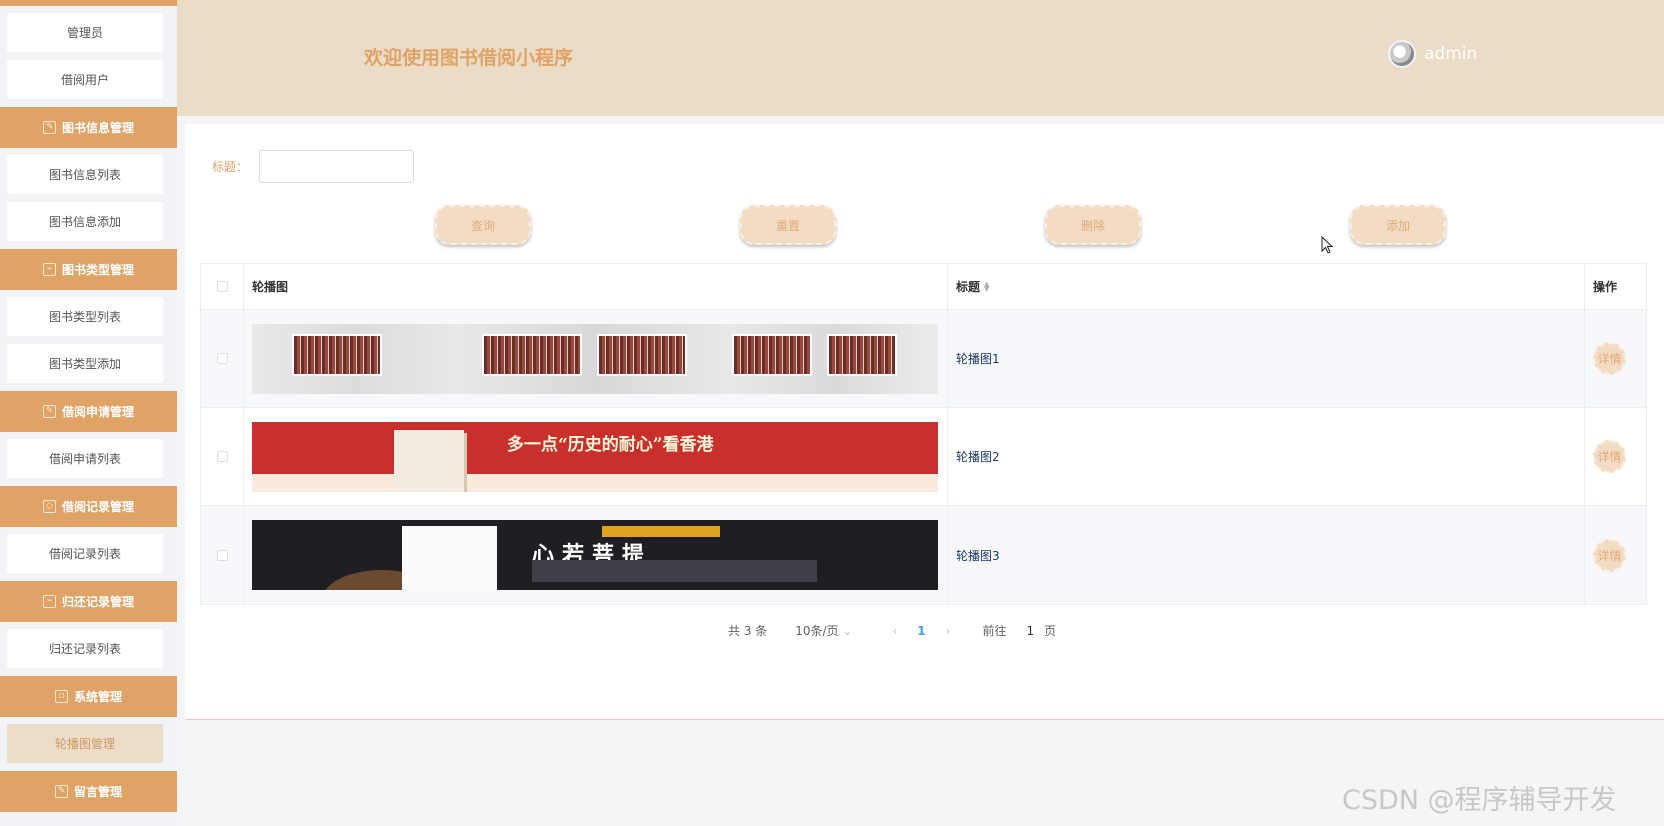  Describe the element at coordinates (1030, 631) in the screenshot. I see `goto-page-input: 1` at that location.